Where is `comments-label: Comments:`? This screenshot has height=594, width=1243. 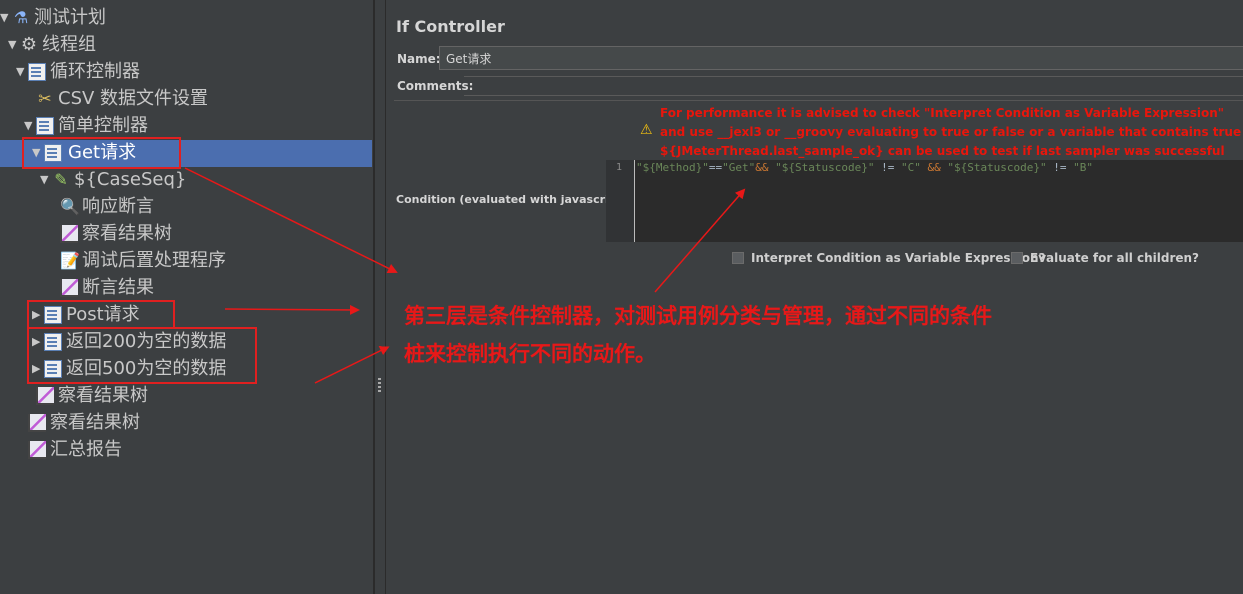 comments-label: Comments: is located at coordinates (435, 86).